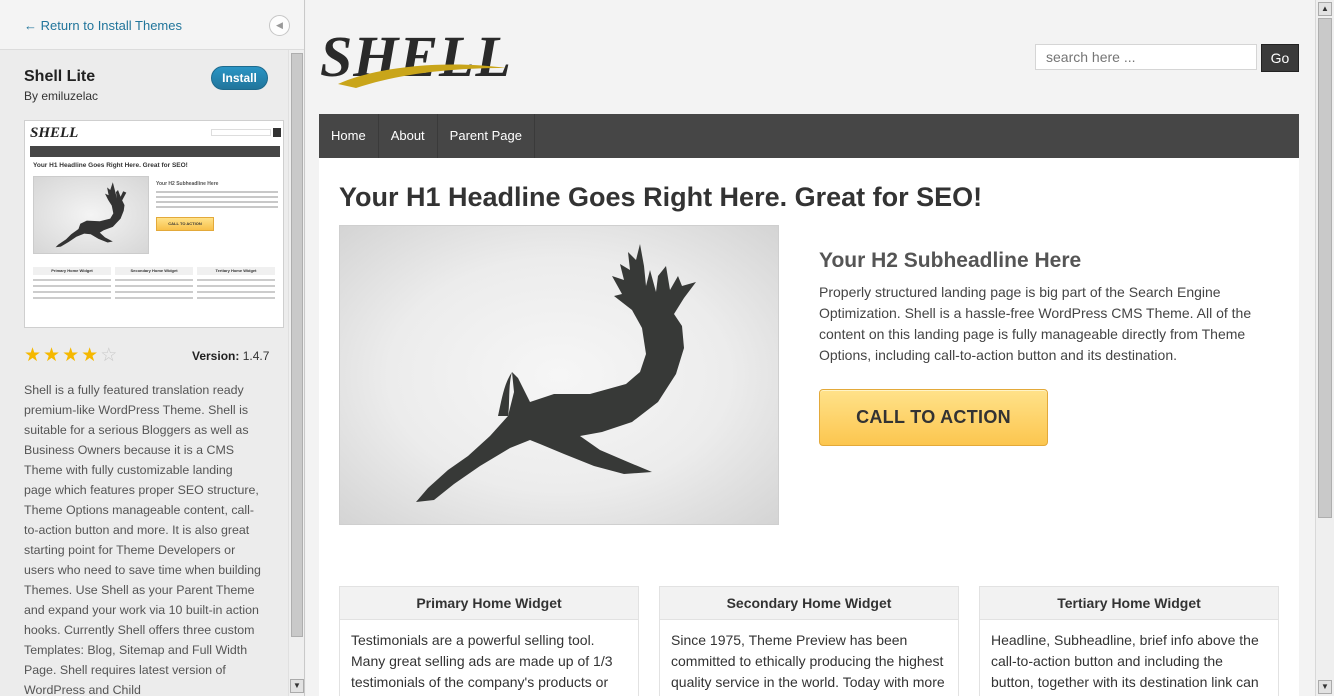 Image resolution: width=1334 pixels, height=696 pixels. Describe the element at coordinates (279, 25) in the screenshot. I see `collapse-sidebar-icon: ◀` at that location.